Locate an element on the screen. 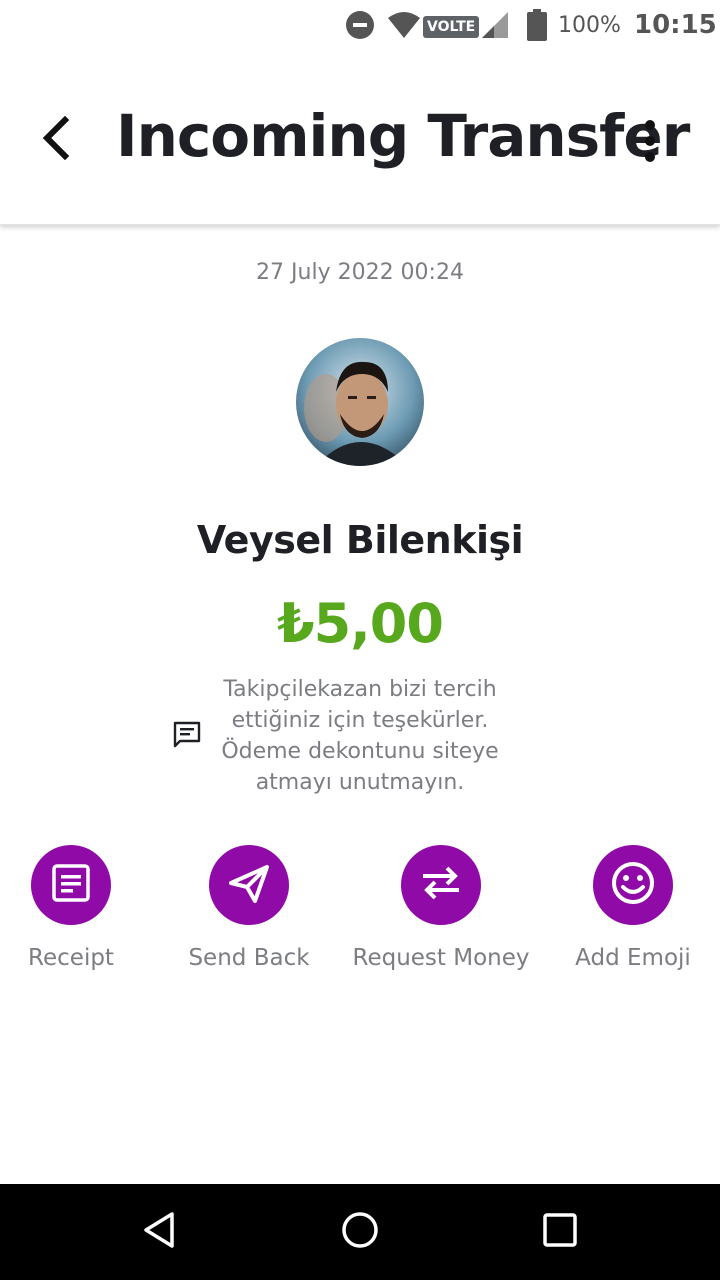  smiley-icon is located at coordinates (633, 885).